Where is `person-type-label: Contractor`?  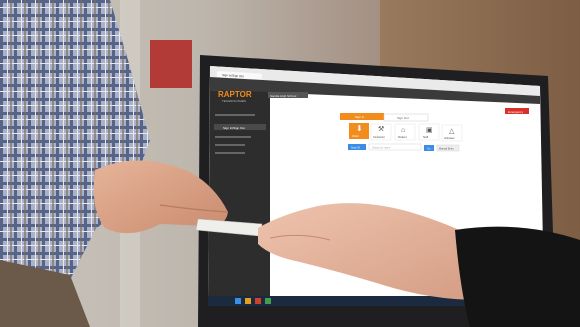
person-type-label: Contractor is located at coordinates (379, 137).